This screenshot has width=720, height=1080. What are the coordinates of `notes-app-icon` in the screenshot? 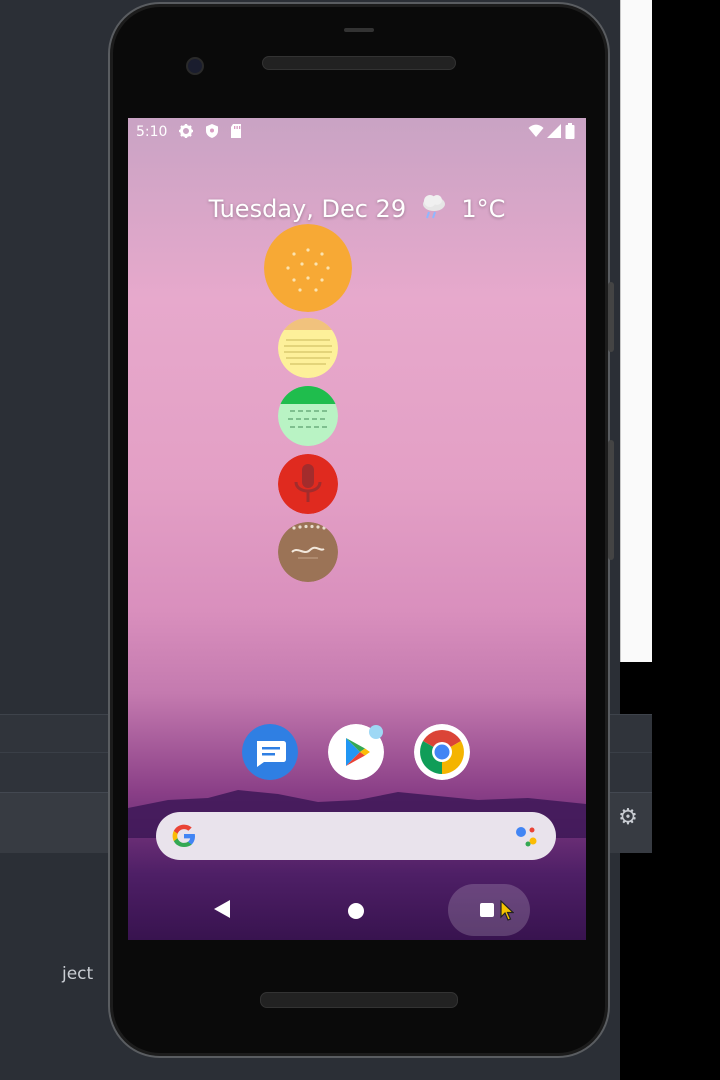 It's located at (308, 348).